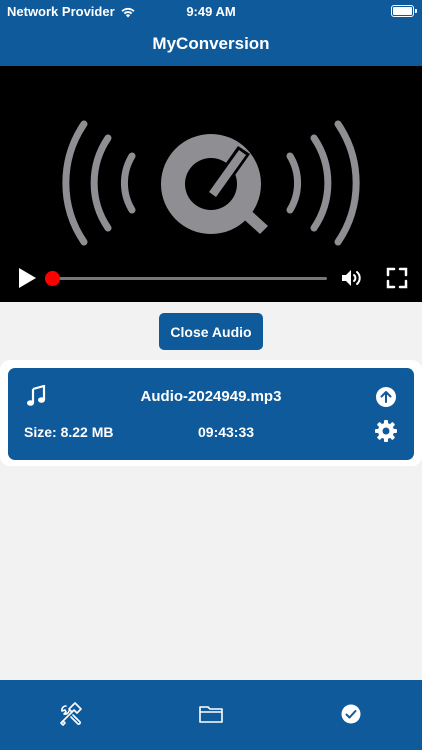 This screenshot has height=750, width=422. I want to click on file-item: Audio-2024949.mp3 Size: 8.22 MB 09:43:33, so click(211, 414).